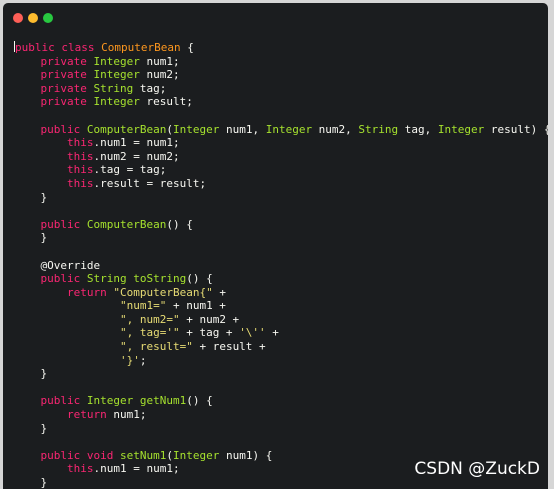  I want to click on window-titlebar, so click(275, 18).